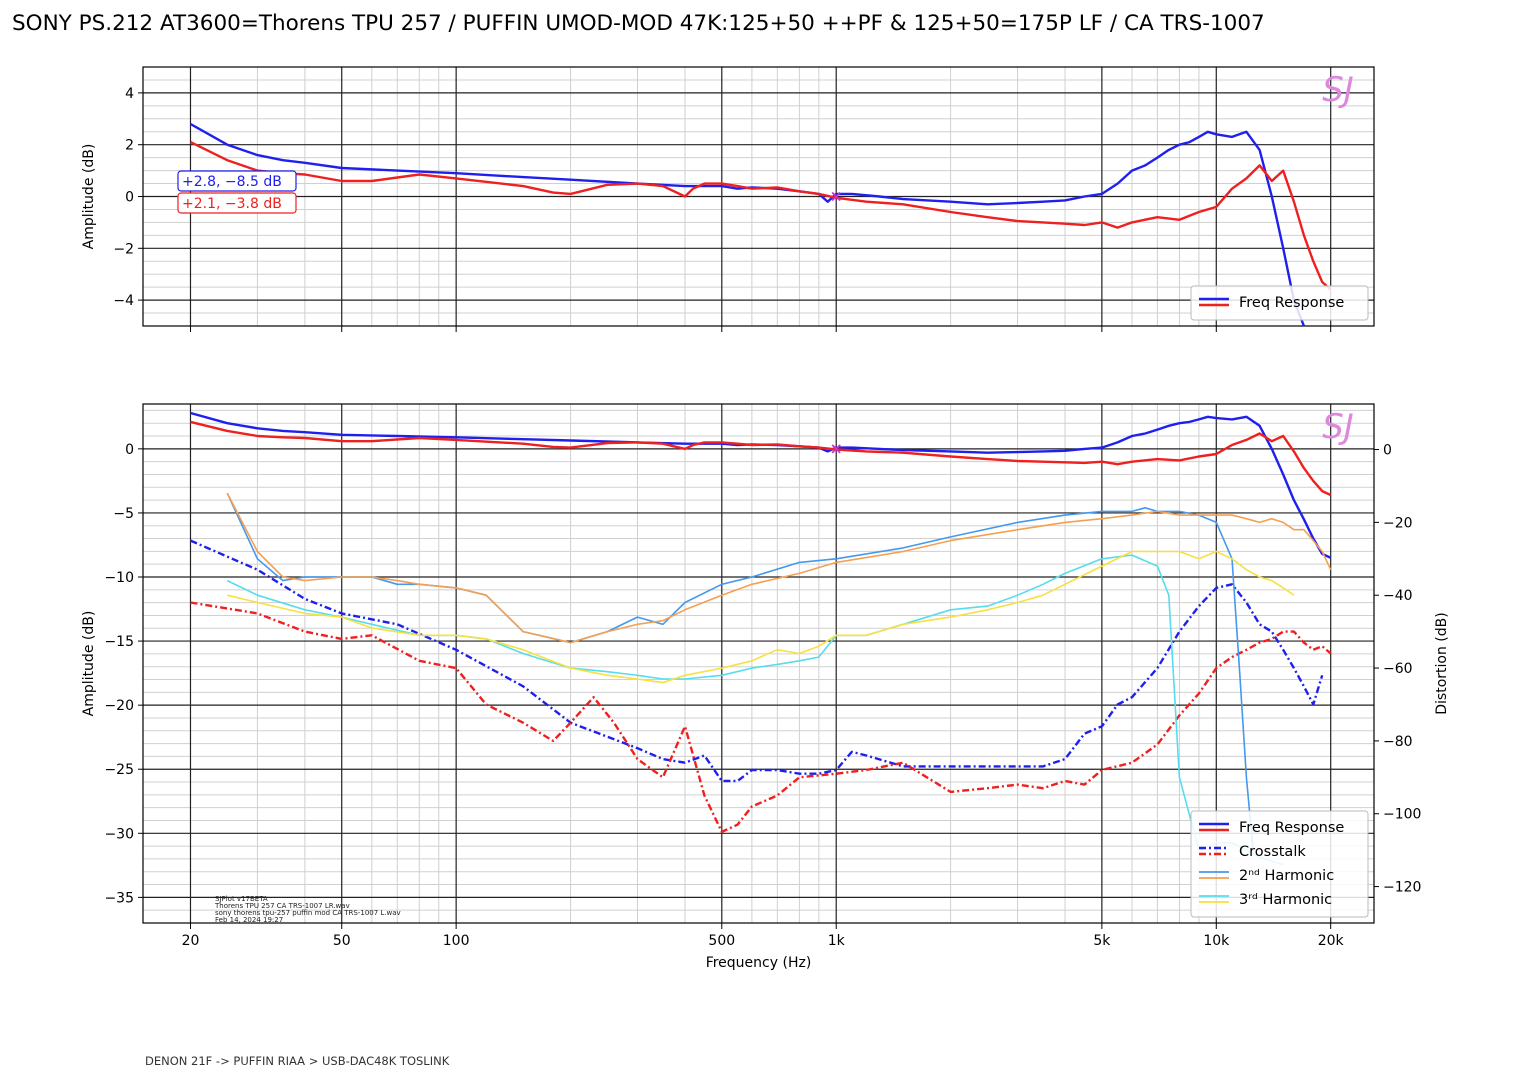 This screenshot has width=1517, height=1080. What do you see at coordinates (249, 920) in the screenshot?
I see `file-info-line: Feb 14, 2024 19:27` at bounding box center [249, 920].